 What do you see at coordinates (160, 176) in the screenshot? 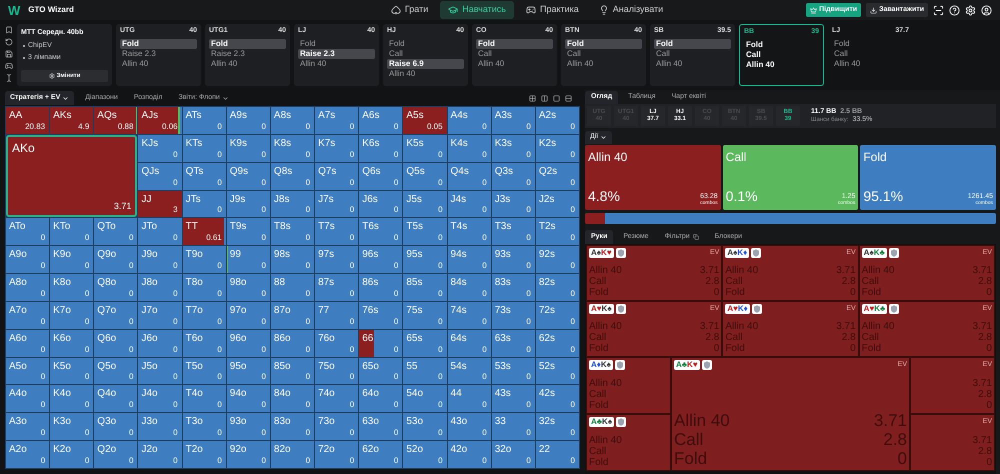
I see `hand-cell: QJs 0` at bounding box center [160, 176].